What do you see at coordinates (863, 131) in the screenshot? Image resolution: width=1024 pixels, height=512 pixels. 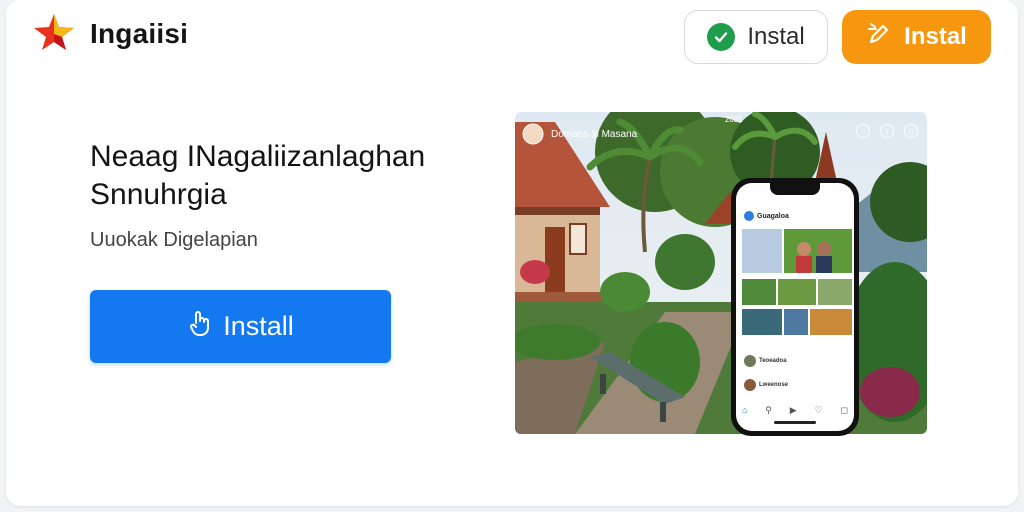 I see `search-icon: ○` at bounding box center [863, 131].